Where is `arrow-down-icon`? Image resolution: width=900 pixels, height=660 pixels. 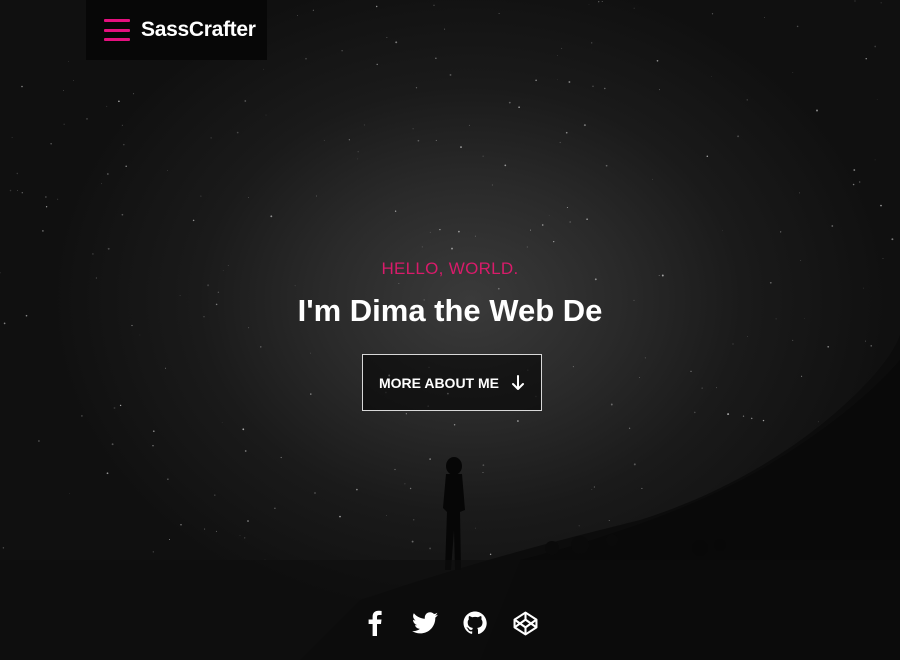 arrow-down-icon is located at coordinates (518, 382).